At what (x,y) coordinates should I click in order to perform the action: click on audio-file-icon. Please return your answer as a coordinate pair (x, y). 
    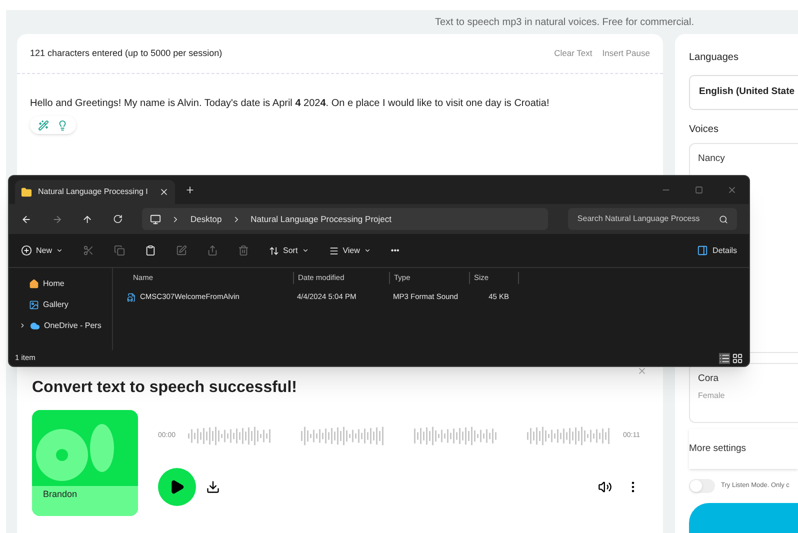
    Looking at the image, I should click on (131, 297).